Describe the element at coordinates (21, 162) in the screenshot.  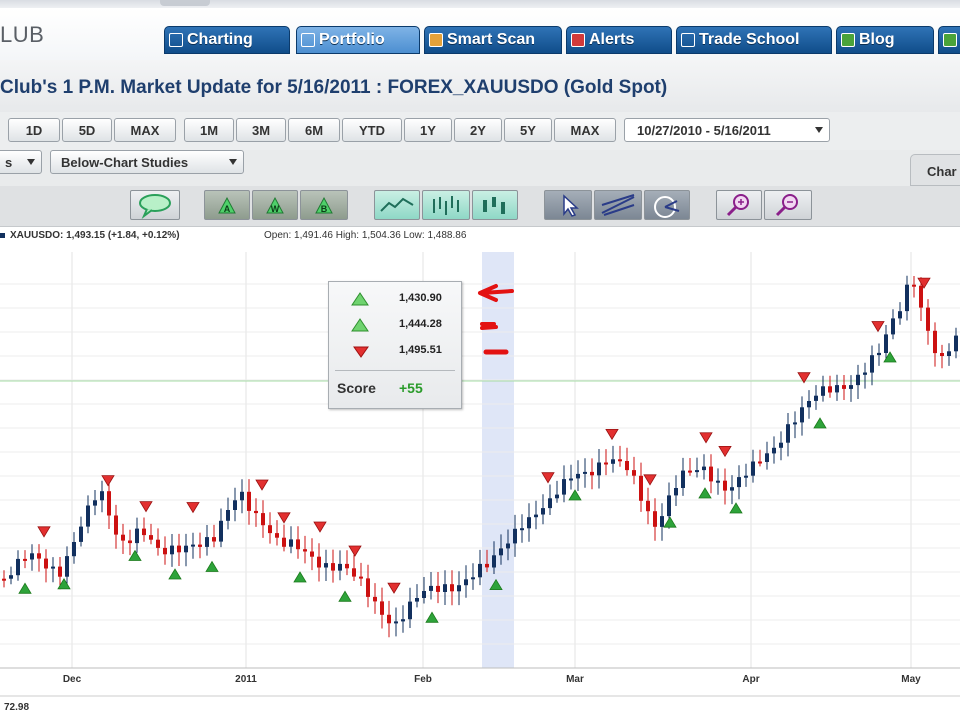
I see `above-chart-studies-select: s` at that location.